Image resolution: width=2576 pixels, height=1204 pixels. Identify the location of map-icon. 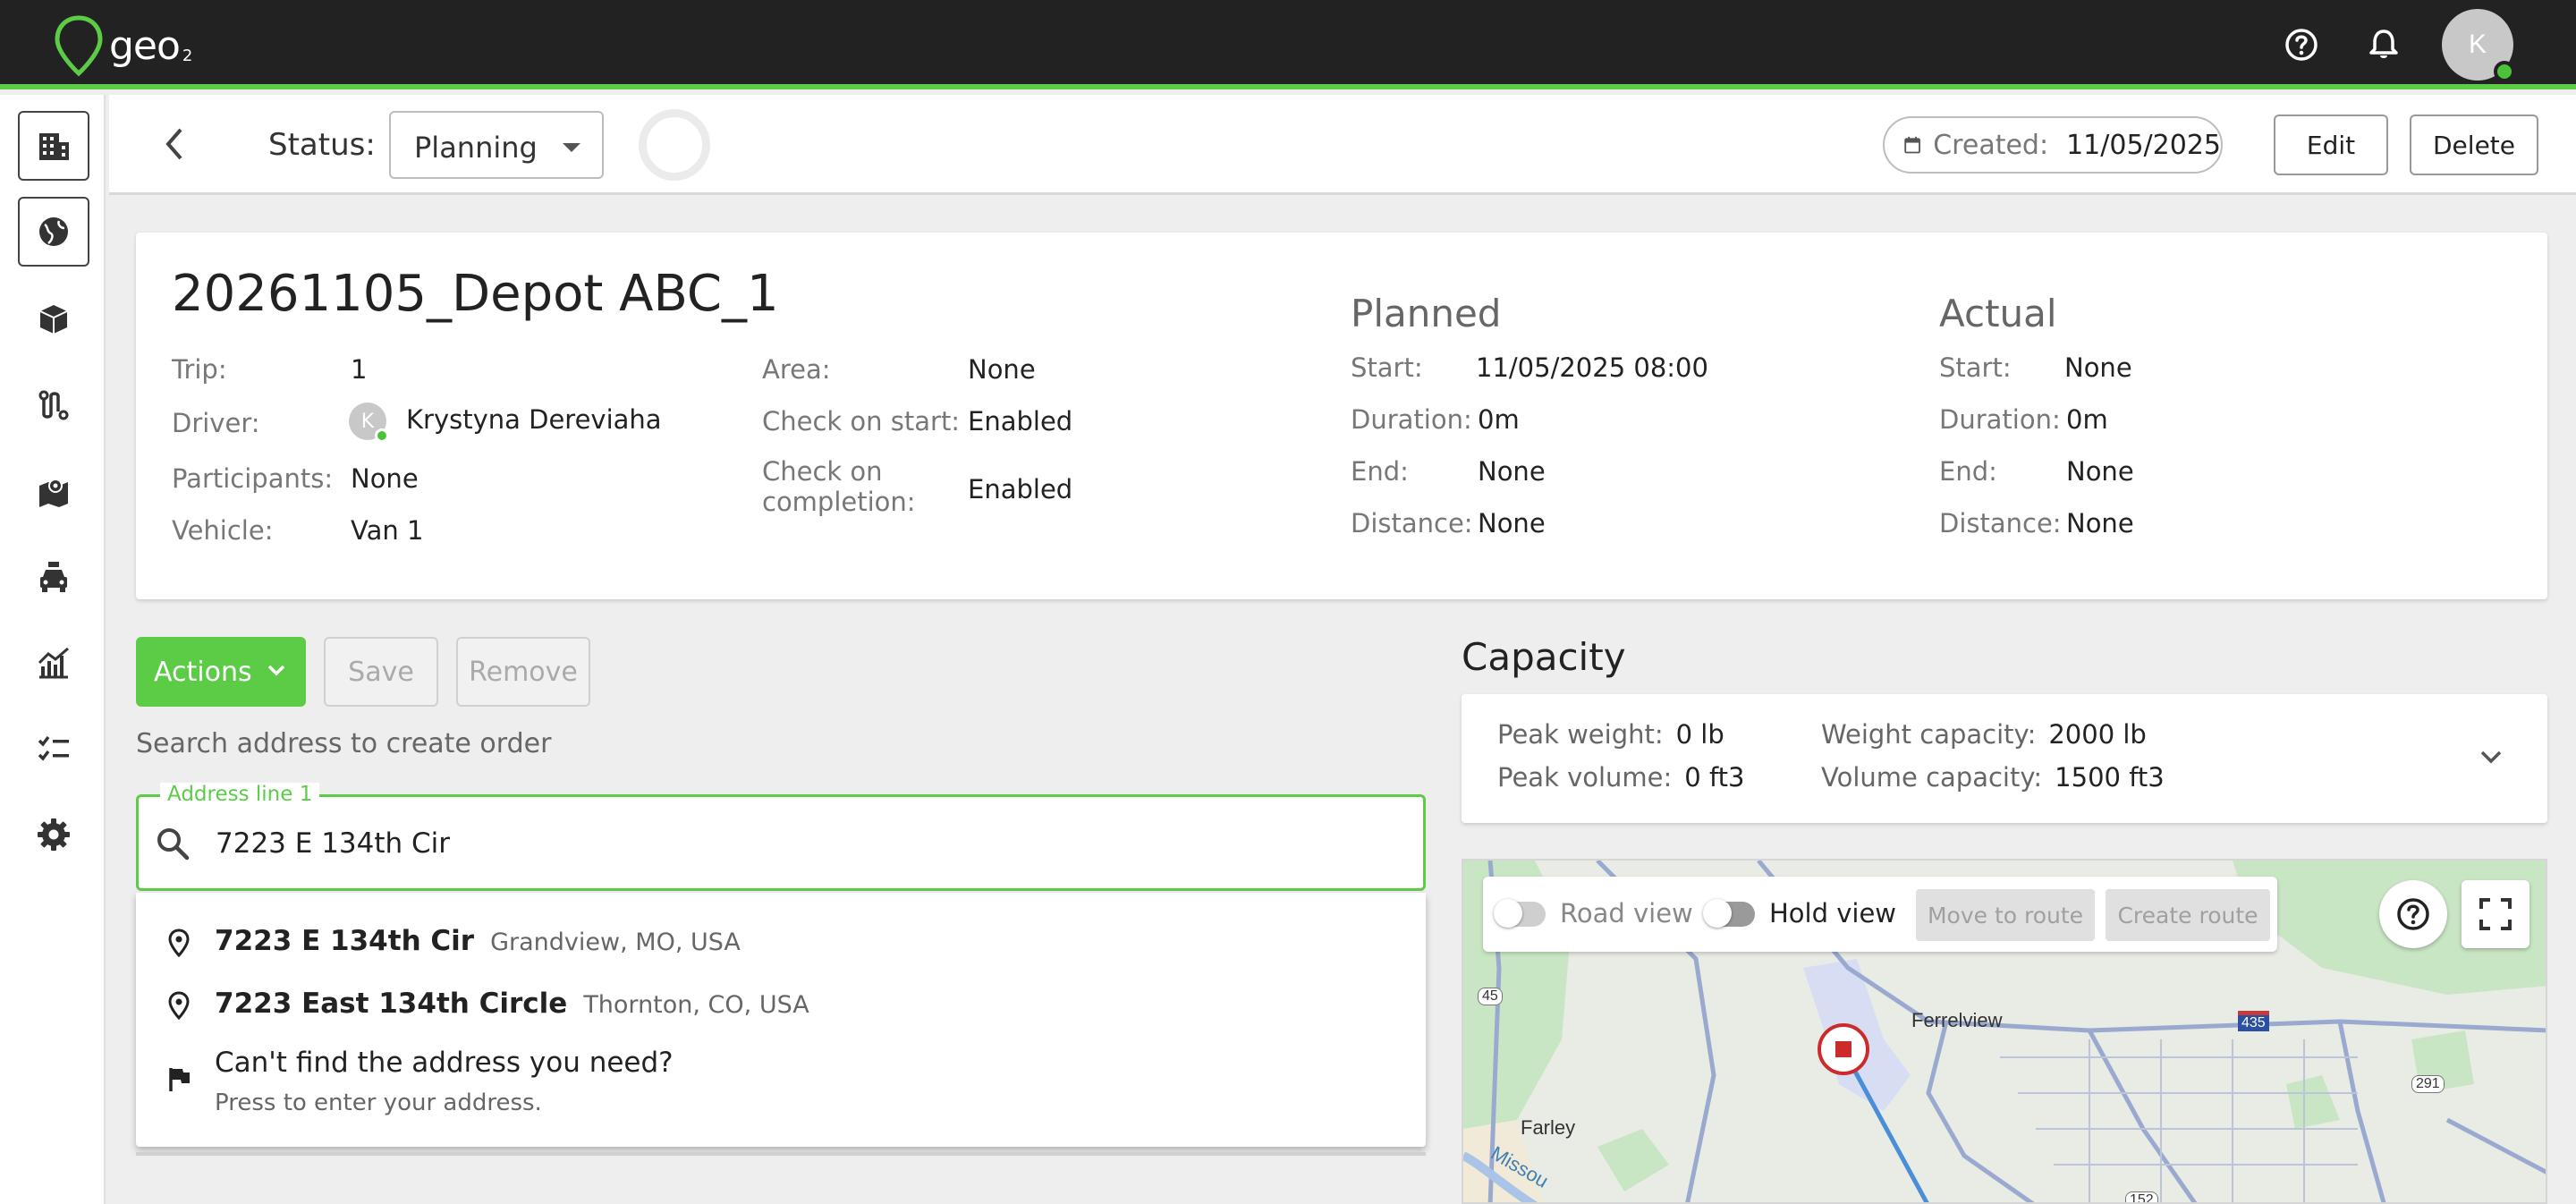
(53, 493).